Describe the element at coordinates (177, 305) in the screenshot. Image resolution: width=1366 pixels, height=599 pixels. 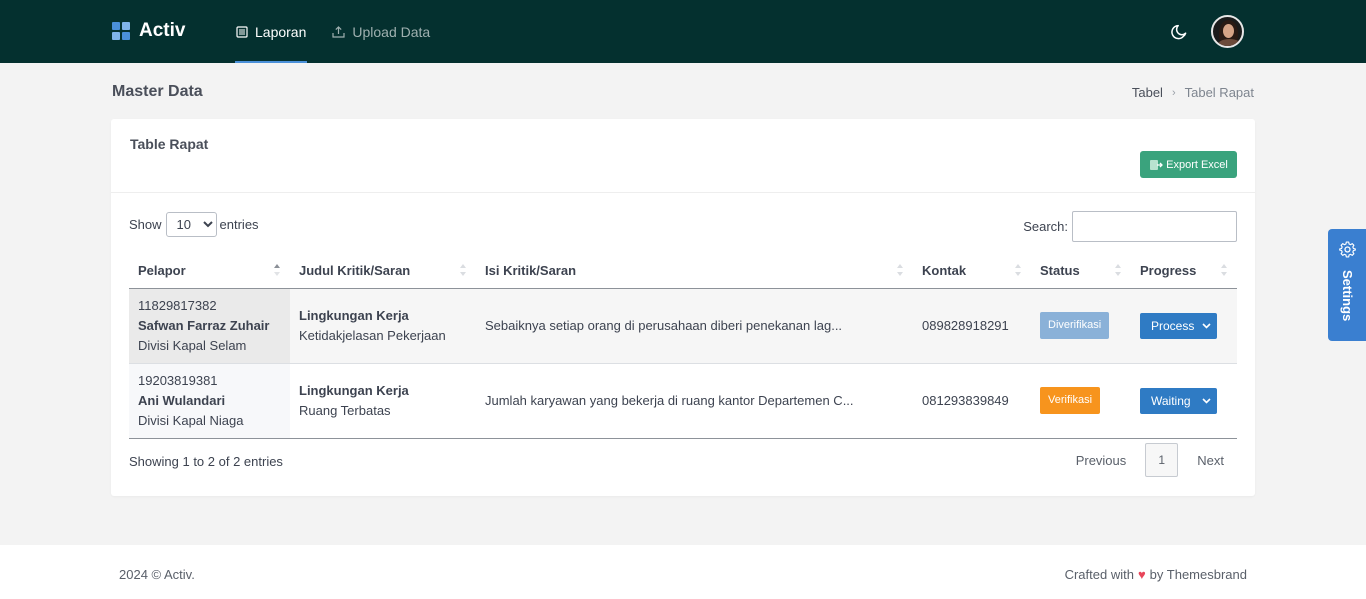
I see `pelapor-id: 11829817382` at that location.